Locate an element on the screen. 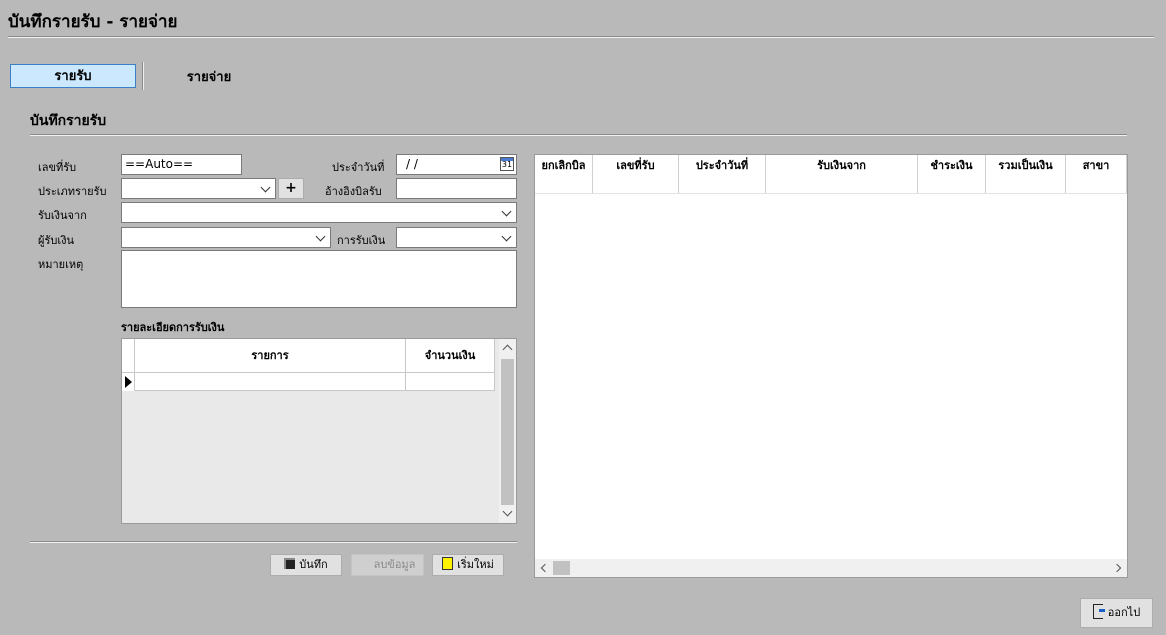 Image resolution: width=1166 pixels, height=635 pixels. delete-button: ลบข้อมูล is located at coordinates (387, 565).